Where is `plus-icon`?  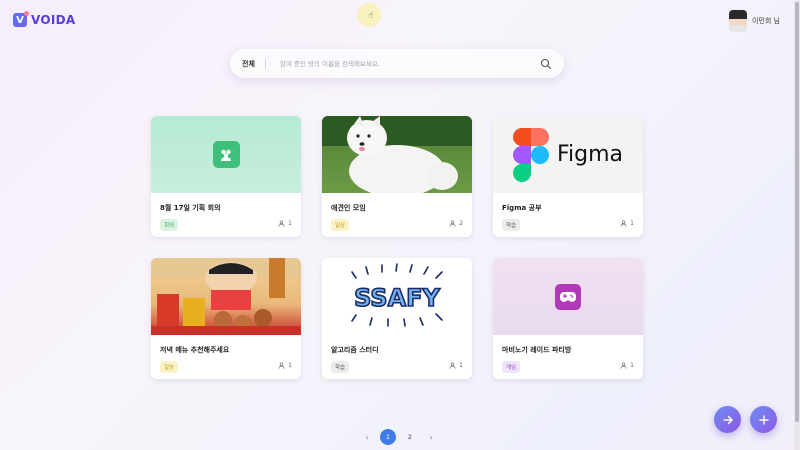 plus-icon is located at coordinates (763, 419).